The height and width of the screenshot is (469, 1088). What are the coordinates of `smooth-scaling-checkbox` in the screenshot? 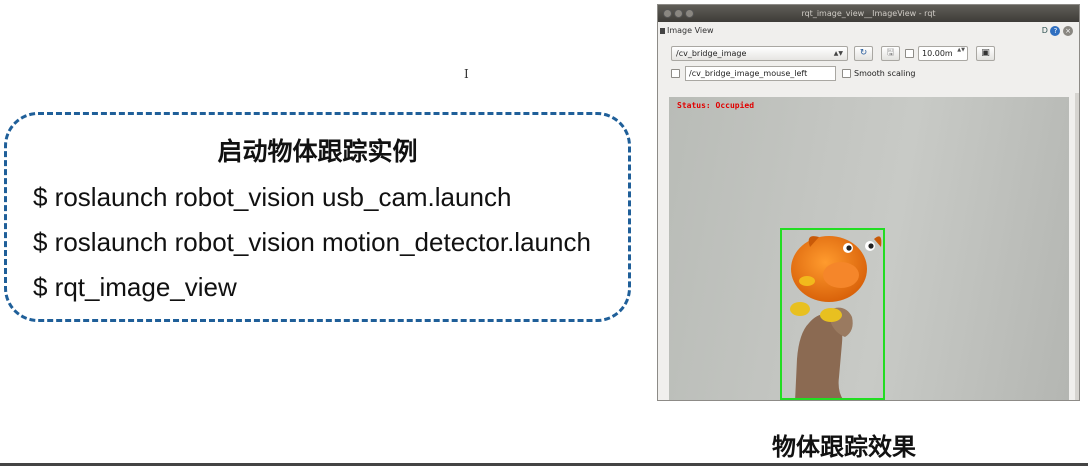 It's located at (846, 73).